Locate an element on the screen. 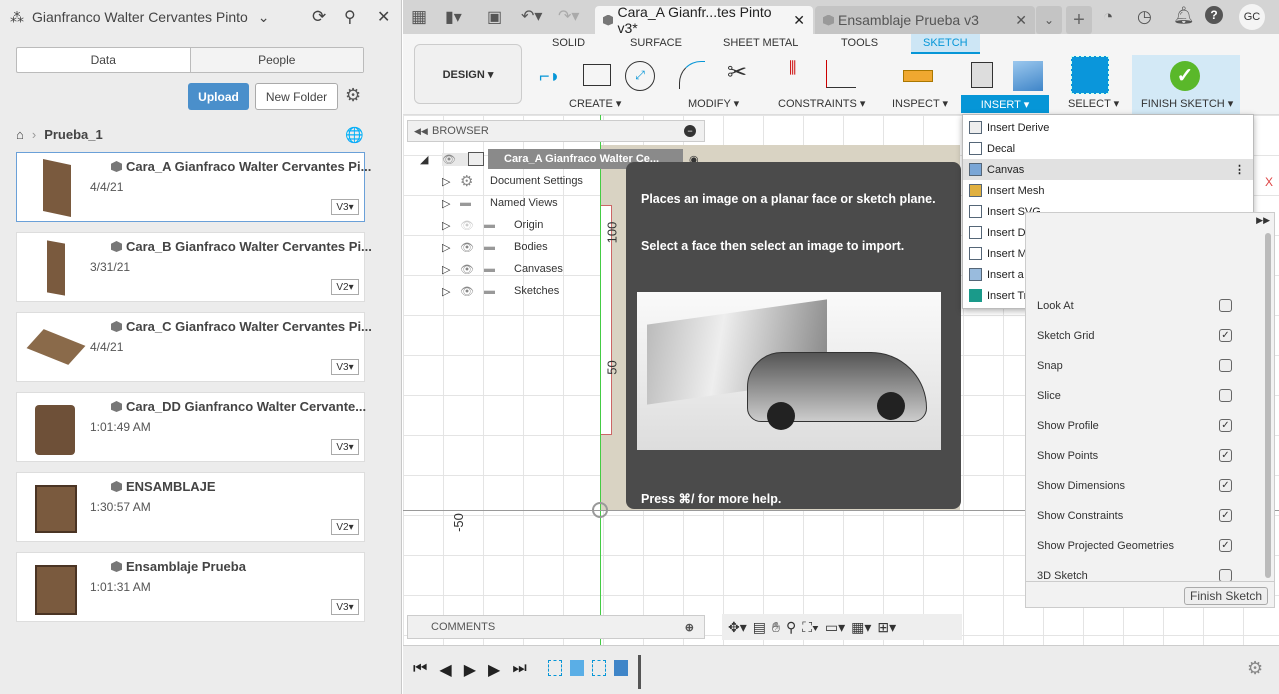 Image resolution: width=1279 pixels, height=694 pixels. palette-option: Slice is located at coordinates (1134, 395).